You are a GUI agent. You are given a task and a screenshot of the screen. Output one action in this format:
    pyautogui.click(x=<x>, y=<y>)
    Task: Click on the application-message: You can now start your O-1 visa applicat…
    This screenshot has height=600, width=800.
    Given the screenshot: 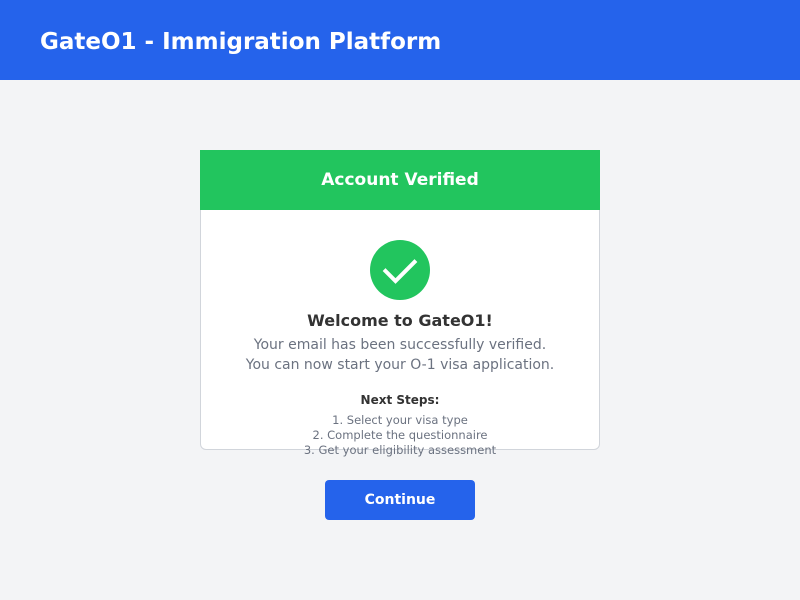 What is the action you would take?
    pyautogui.click(x=400, y=365)
    